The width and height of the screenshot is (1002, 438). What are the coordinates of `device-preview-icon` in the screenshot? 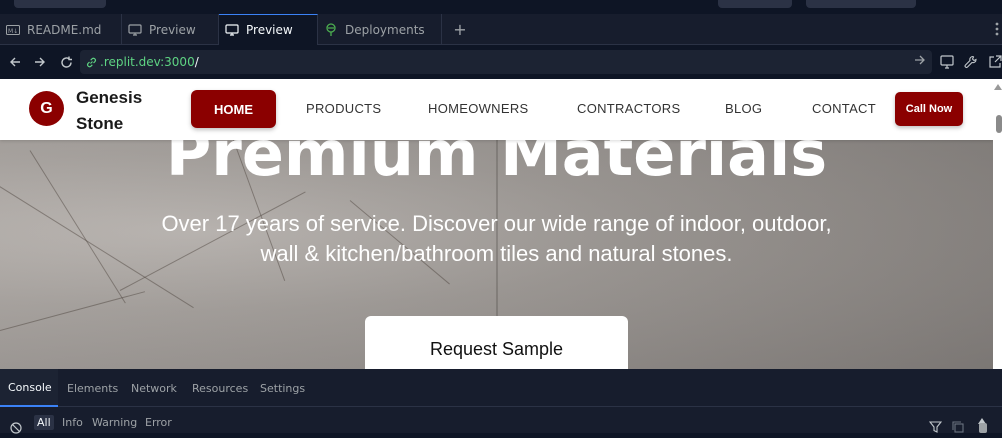 It's located at (948, 62).